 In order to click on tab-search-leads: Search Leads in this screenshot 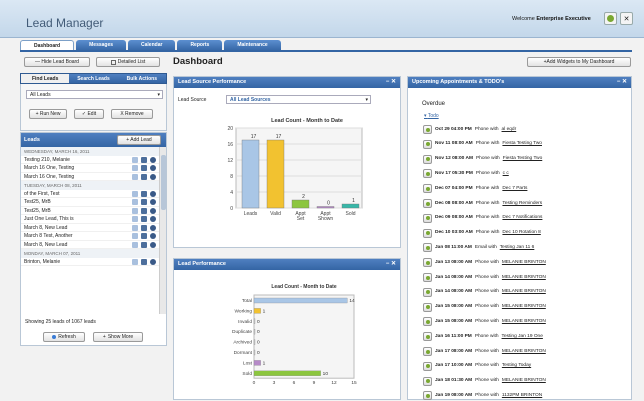, I will do `click(93, 78)`.